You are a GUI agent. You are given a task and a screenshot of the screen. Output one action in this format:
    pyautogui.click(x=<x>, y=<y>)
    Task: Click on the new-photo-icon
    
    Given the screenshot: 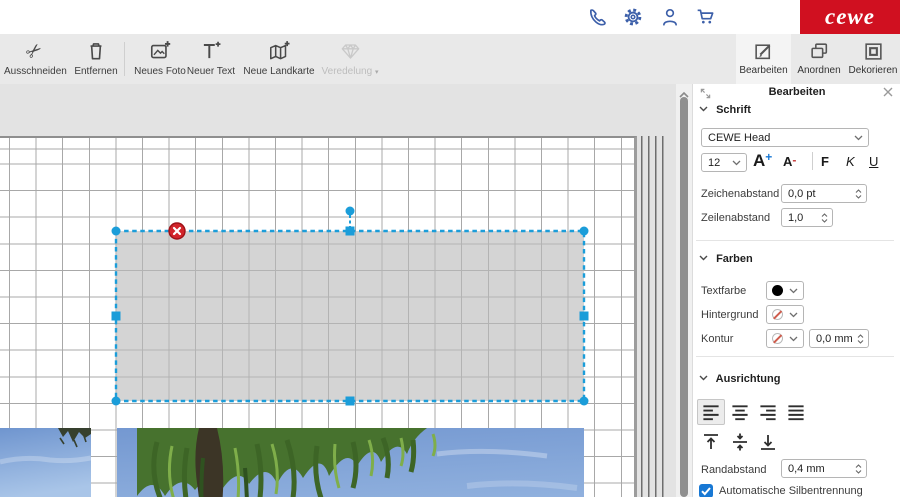 What is the action you would take?
    pyautogui.click(x=160, y=52)
    